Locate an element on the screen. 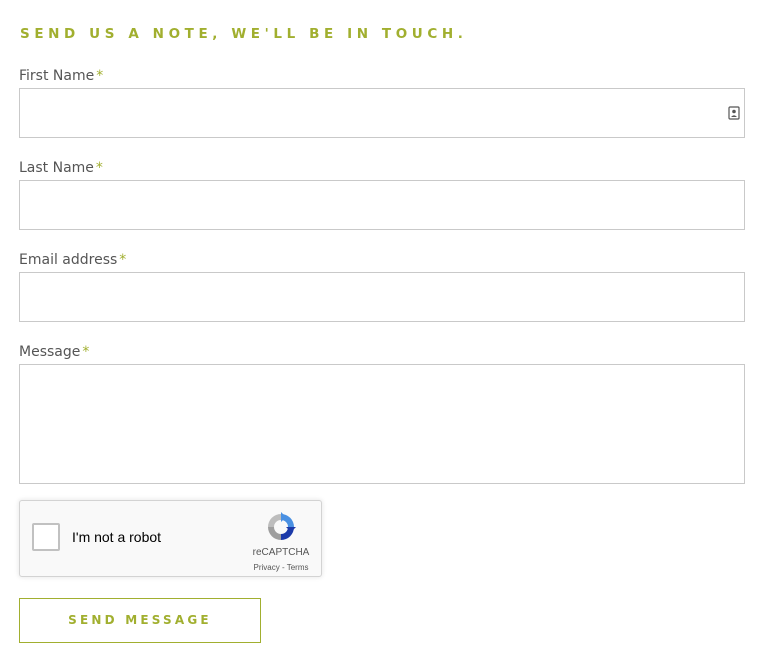 Image resolution: width=762 pixels, height=660 pixels. recaptcha-checkbox is located at coordinates (46, 537).